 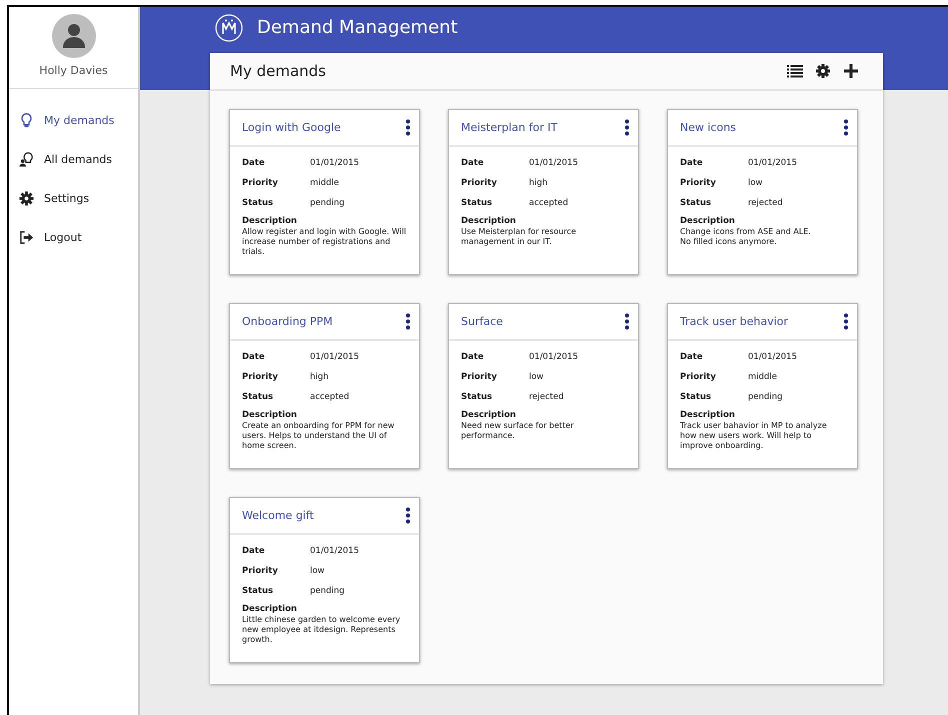 What do you see at coordinates (323, 127) in the screenshot?
I see `demand-title: Login with Google` at bounding box center [323, 127].